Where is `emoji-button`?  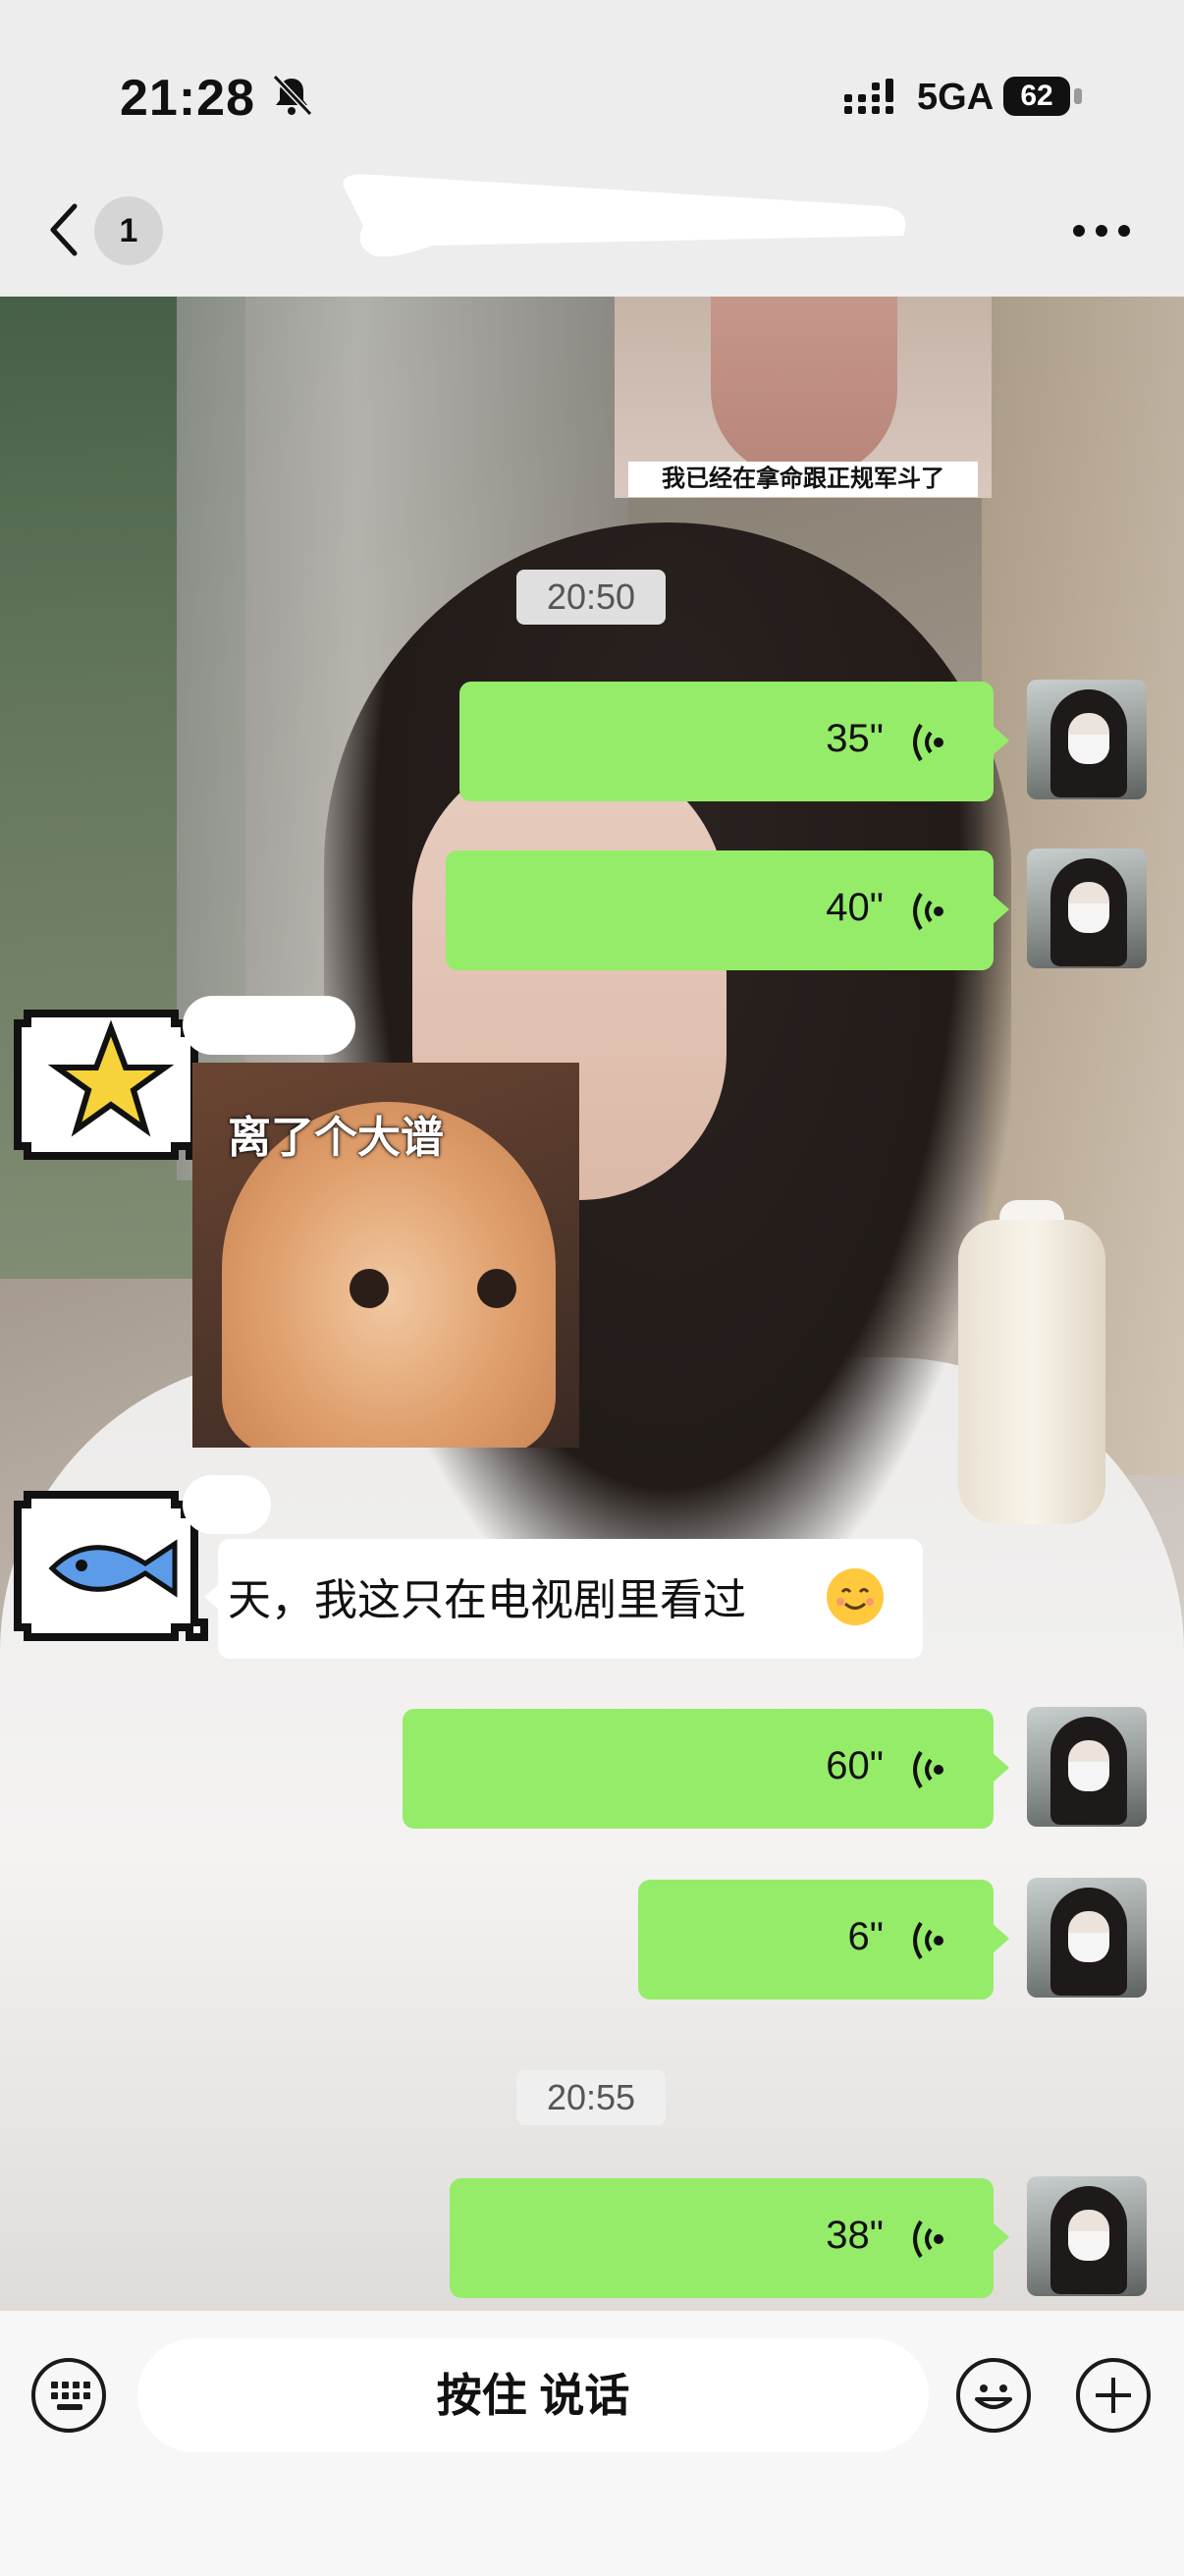 emoji-button is located at coordinates (993, 2395).